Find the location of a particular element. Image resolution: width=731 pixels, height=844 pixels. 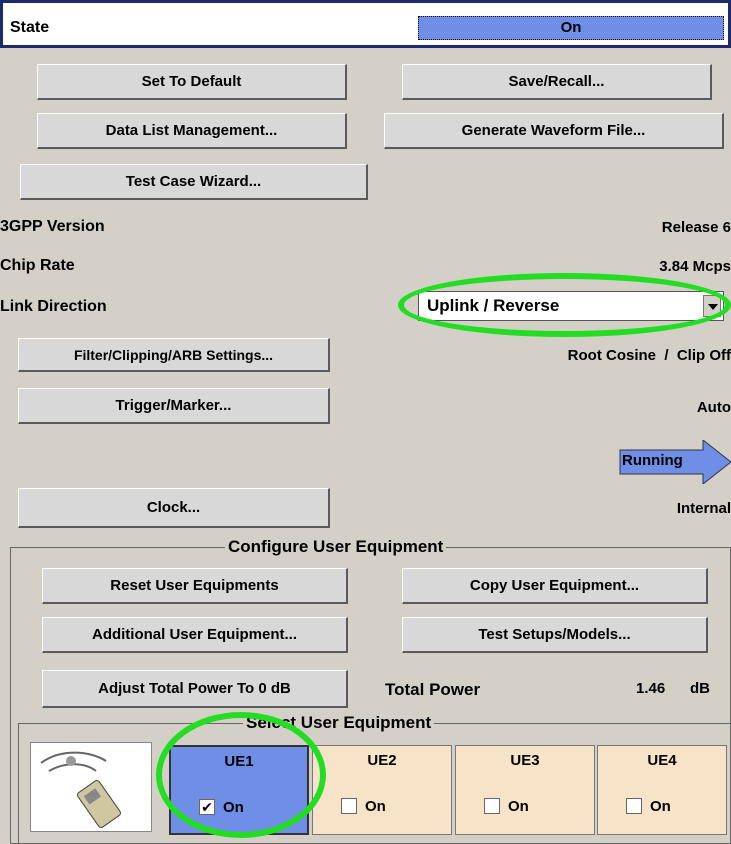

running-indicator: Running is located at coordinates (674, 462).